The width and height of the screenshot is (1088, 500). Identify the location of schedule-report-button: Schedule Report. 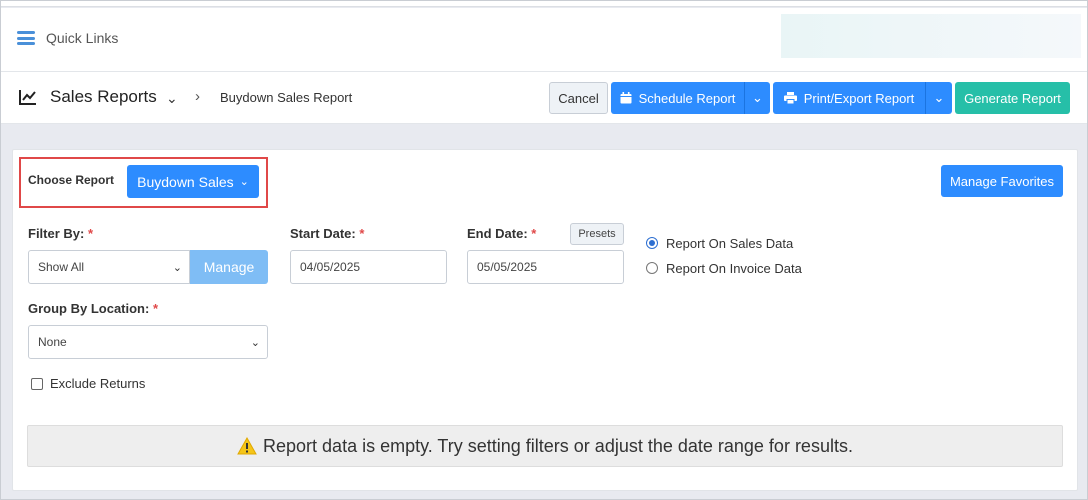
(677, 98).